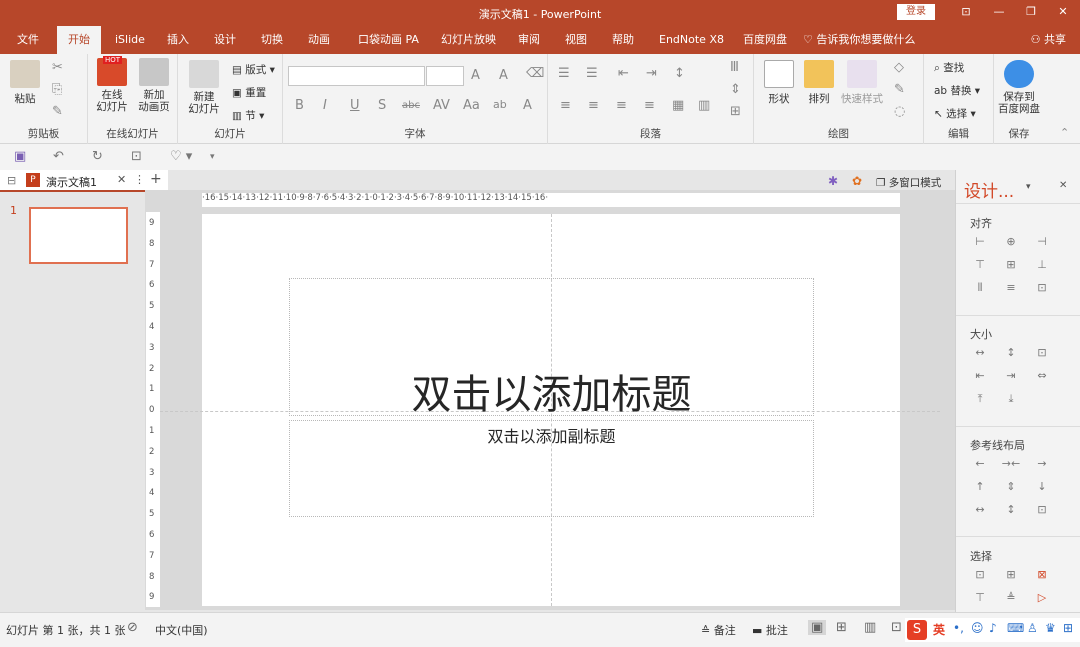  What do you see at coordinates (917, 630) in the screenshot?
I see `sogou-icon: S` at bounding box center [917, 630].